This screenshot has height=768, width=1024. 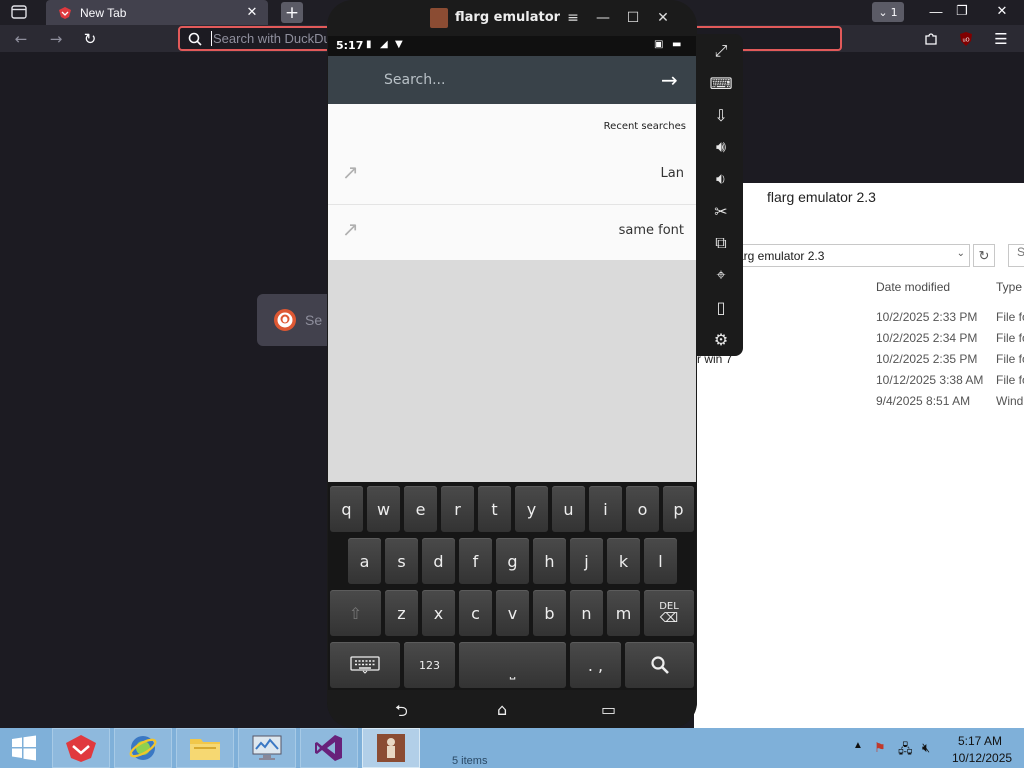 What do you see at coordinates (512, 232) in the screenshot?
I see `recent-search-item: ↗ same font` at bounding box center [512, 232].